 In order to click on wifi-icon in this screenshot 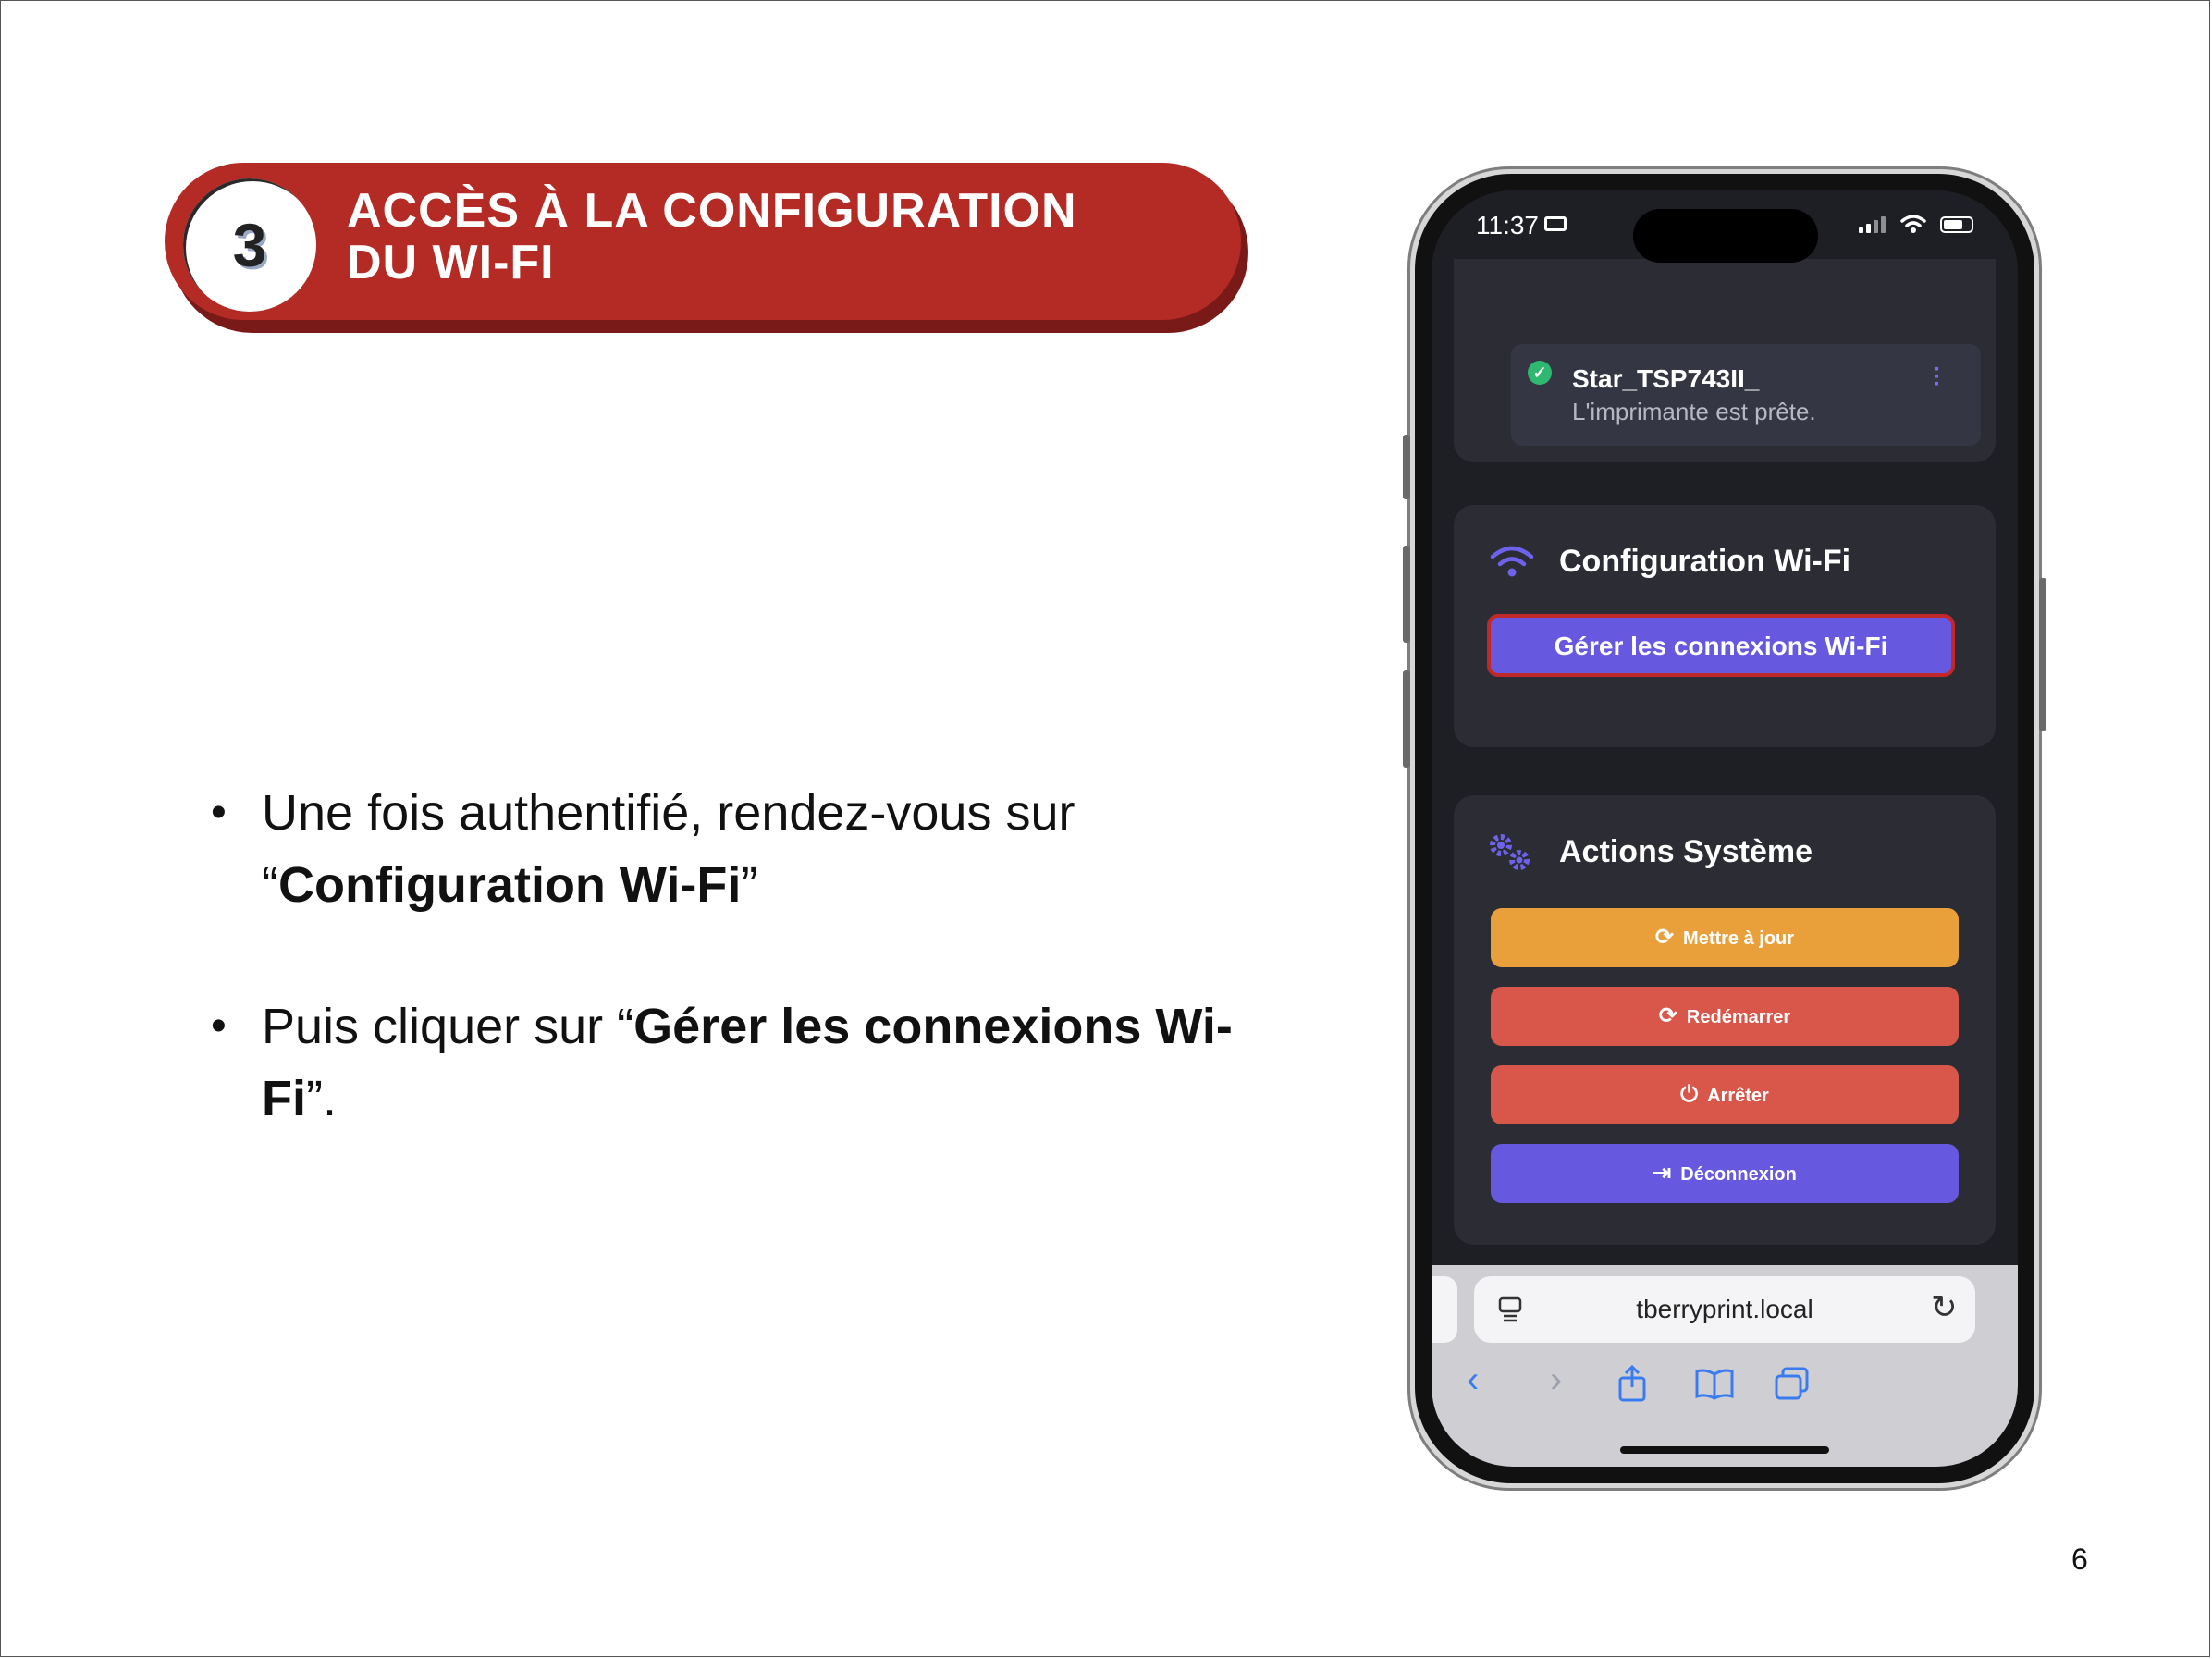, I will do `click(1512, 561)`.